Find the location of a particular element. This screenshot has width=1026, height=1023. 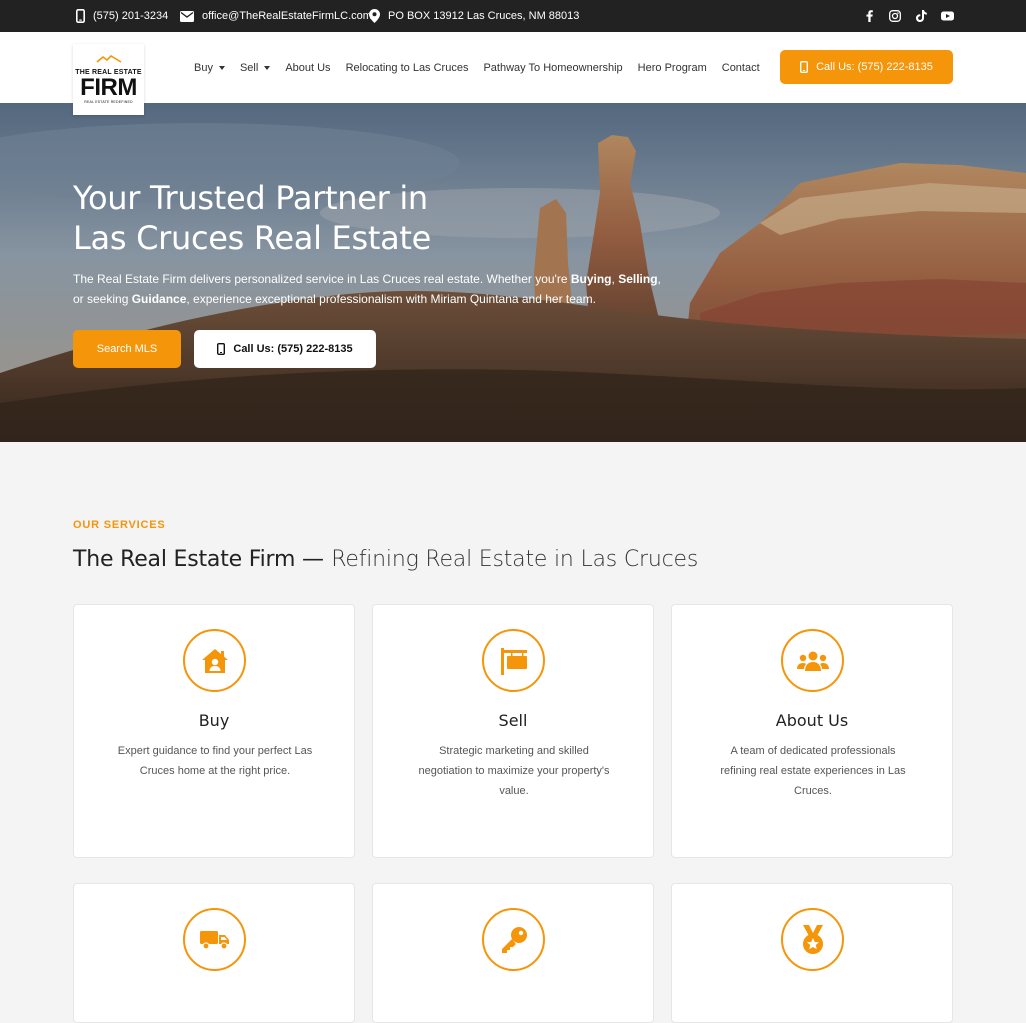

tiktok-icon is located at coordinates (921, 16).